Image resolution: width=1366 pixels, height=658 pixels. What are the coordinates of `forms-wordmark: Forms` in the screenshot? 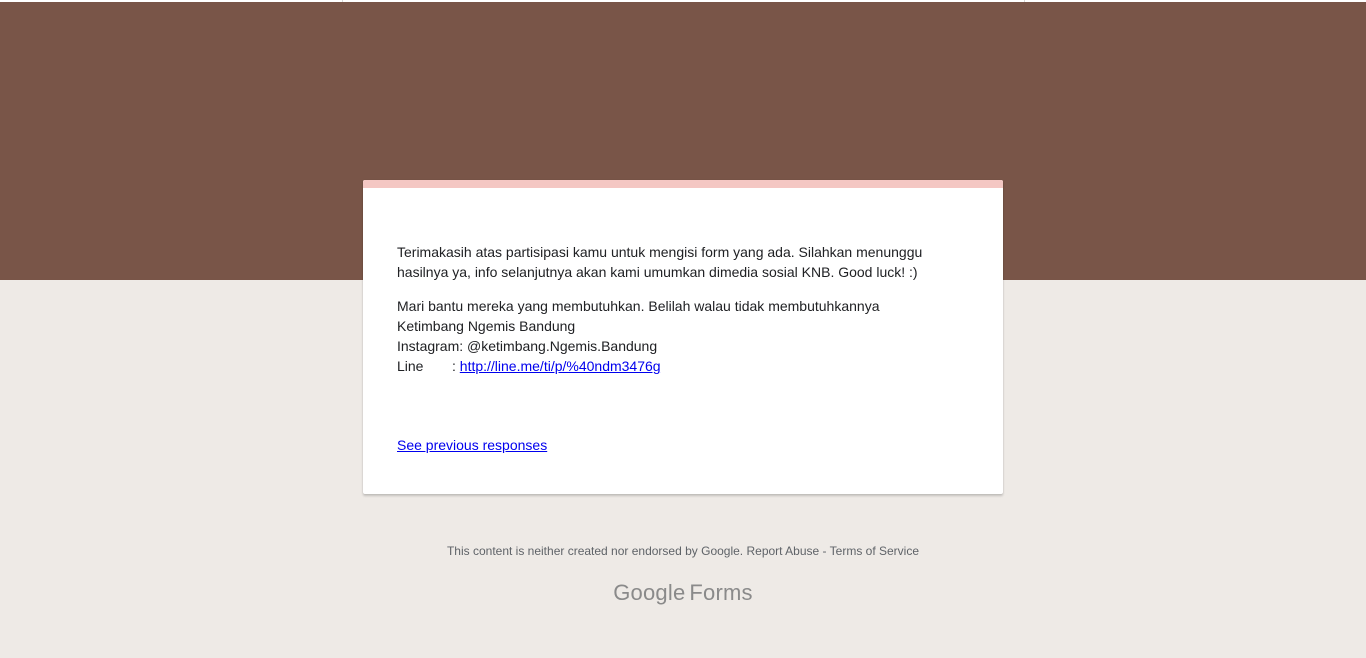 It's located at (721, 592).